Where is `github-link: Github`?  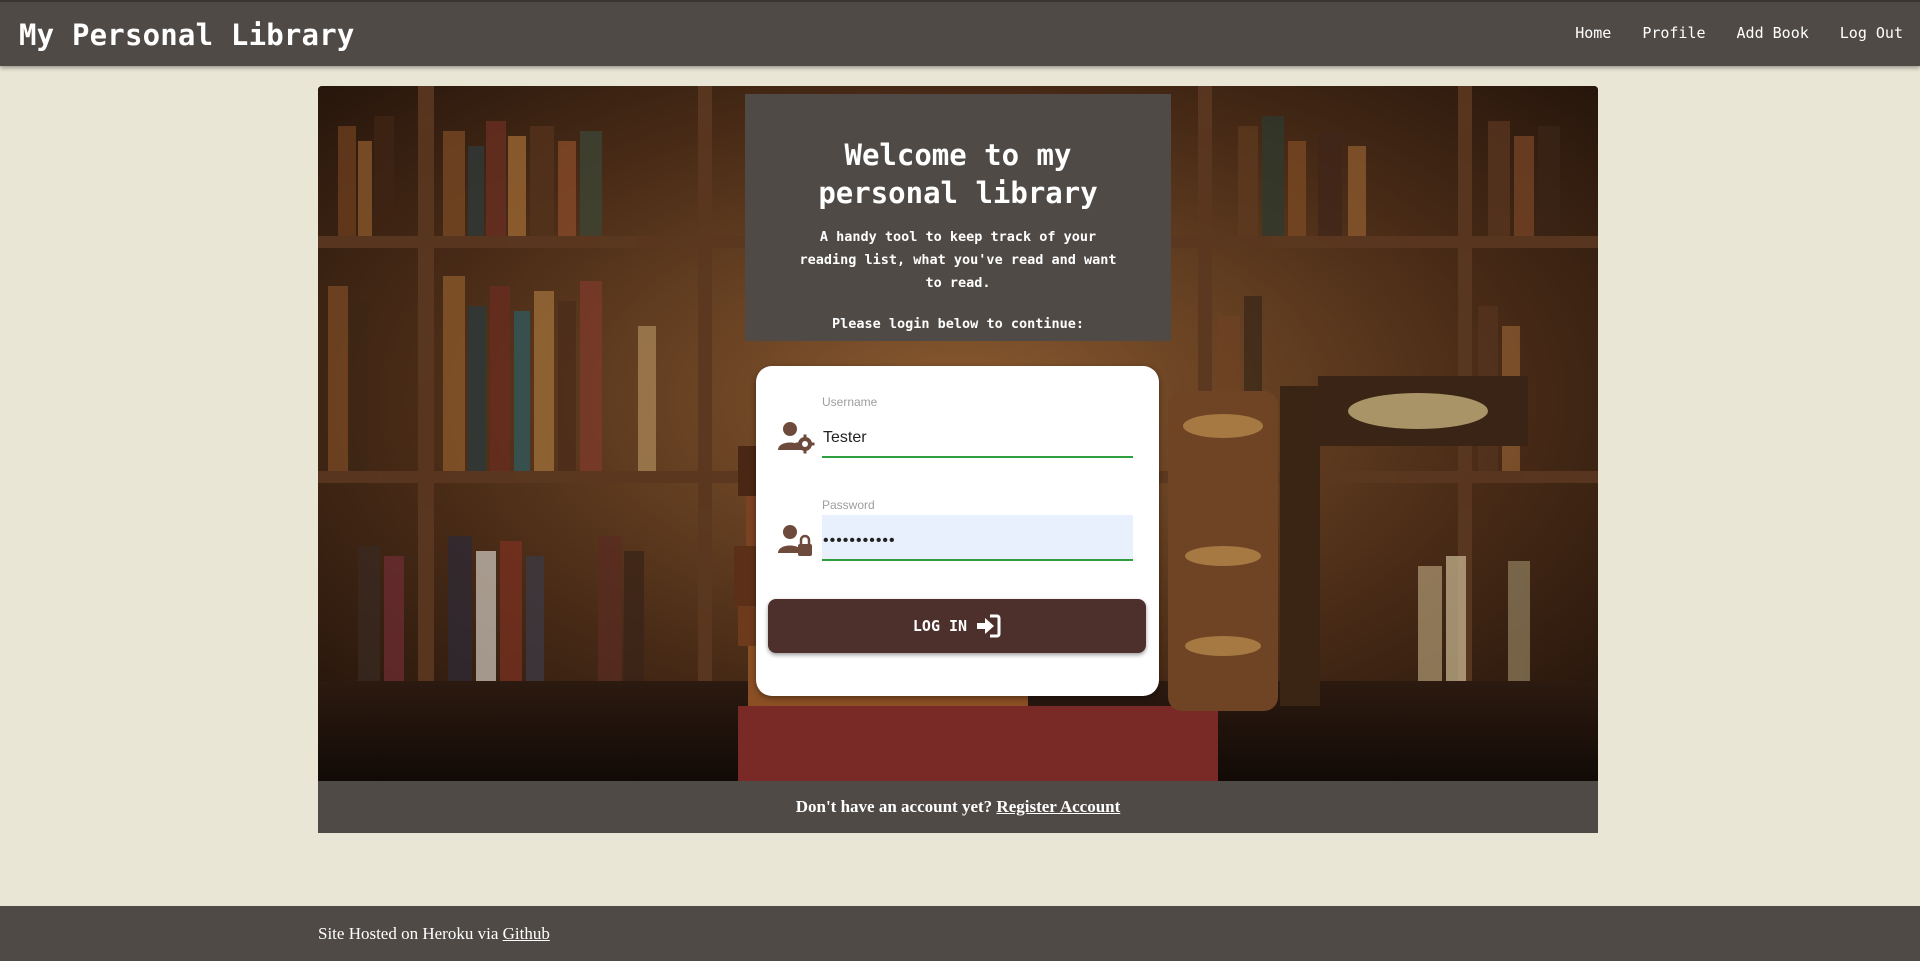 github-link: Github is located at coordinates (526, 933).